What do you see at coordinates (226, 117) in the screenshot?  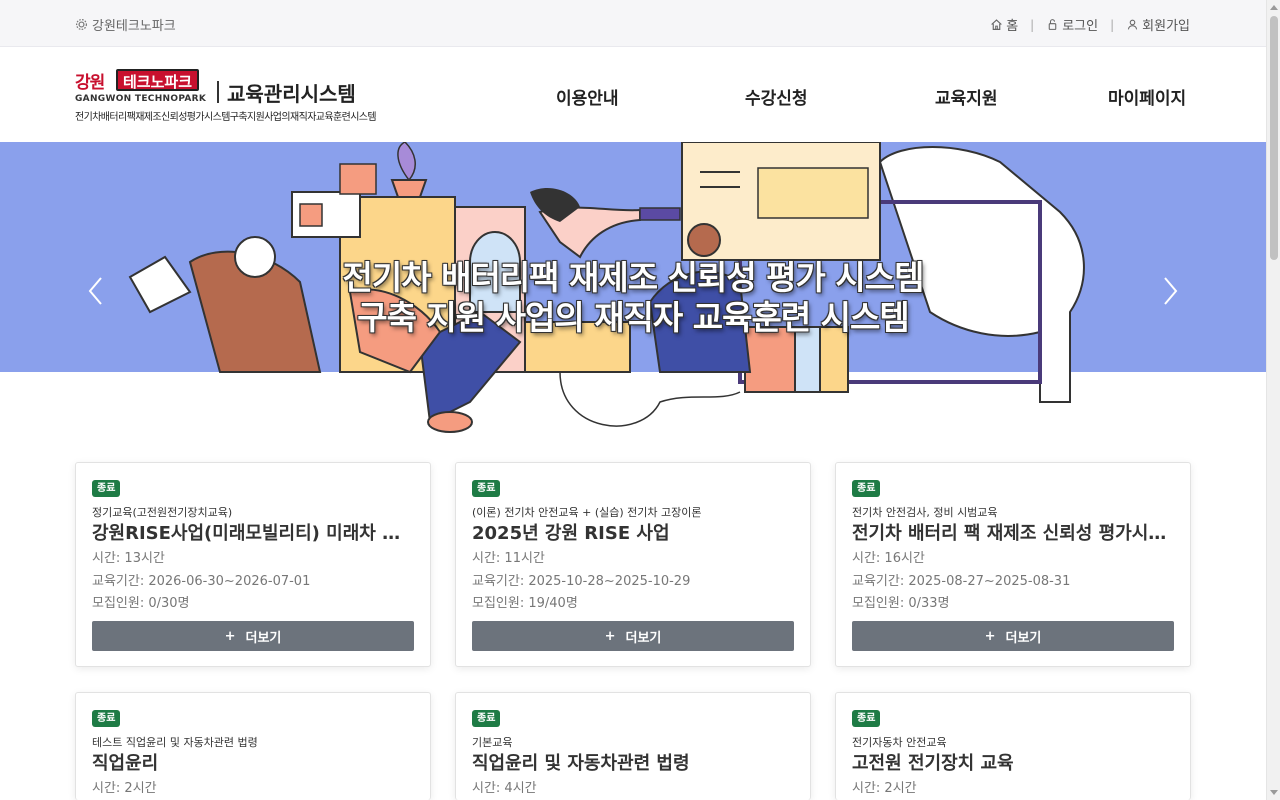 I see `system-subtitle: 전기차배터리팩재제조신뢰성평가시스템구축지원사업의재직자교육훈련시스템` at bounding box center [226, 117].